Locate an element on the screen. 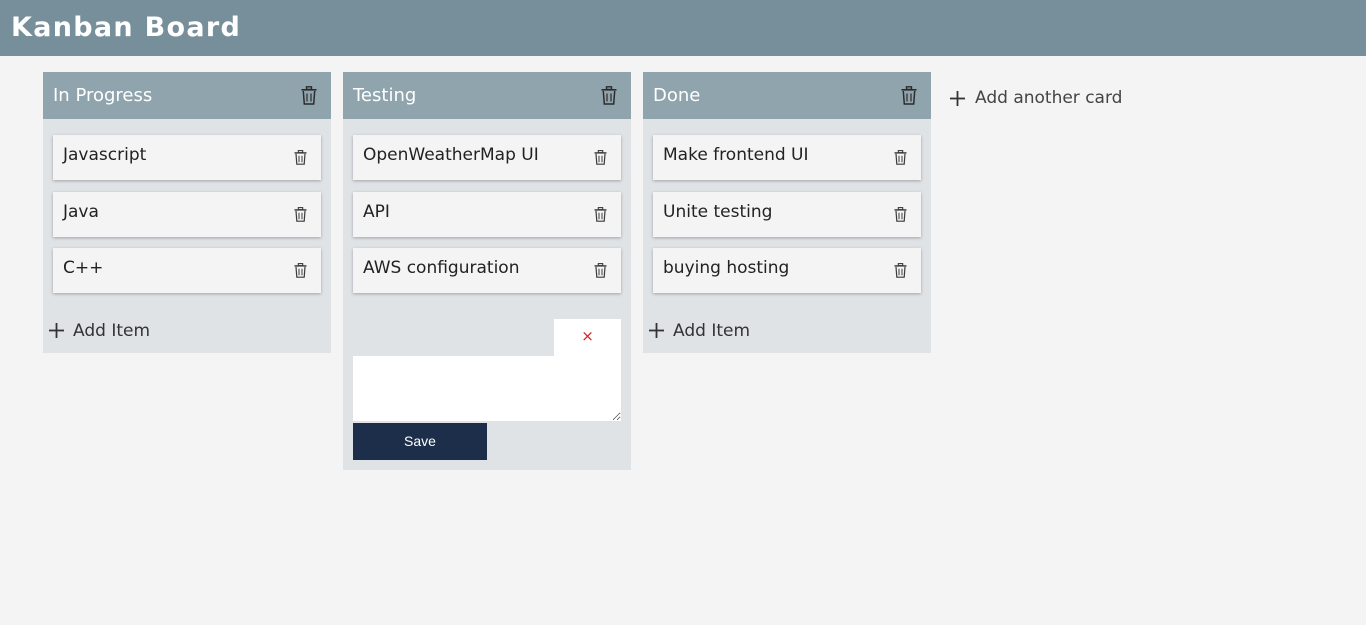 This screenshot has width=1366, height=625. column-title: Done is located at coordinates (677, 95).